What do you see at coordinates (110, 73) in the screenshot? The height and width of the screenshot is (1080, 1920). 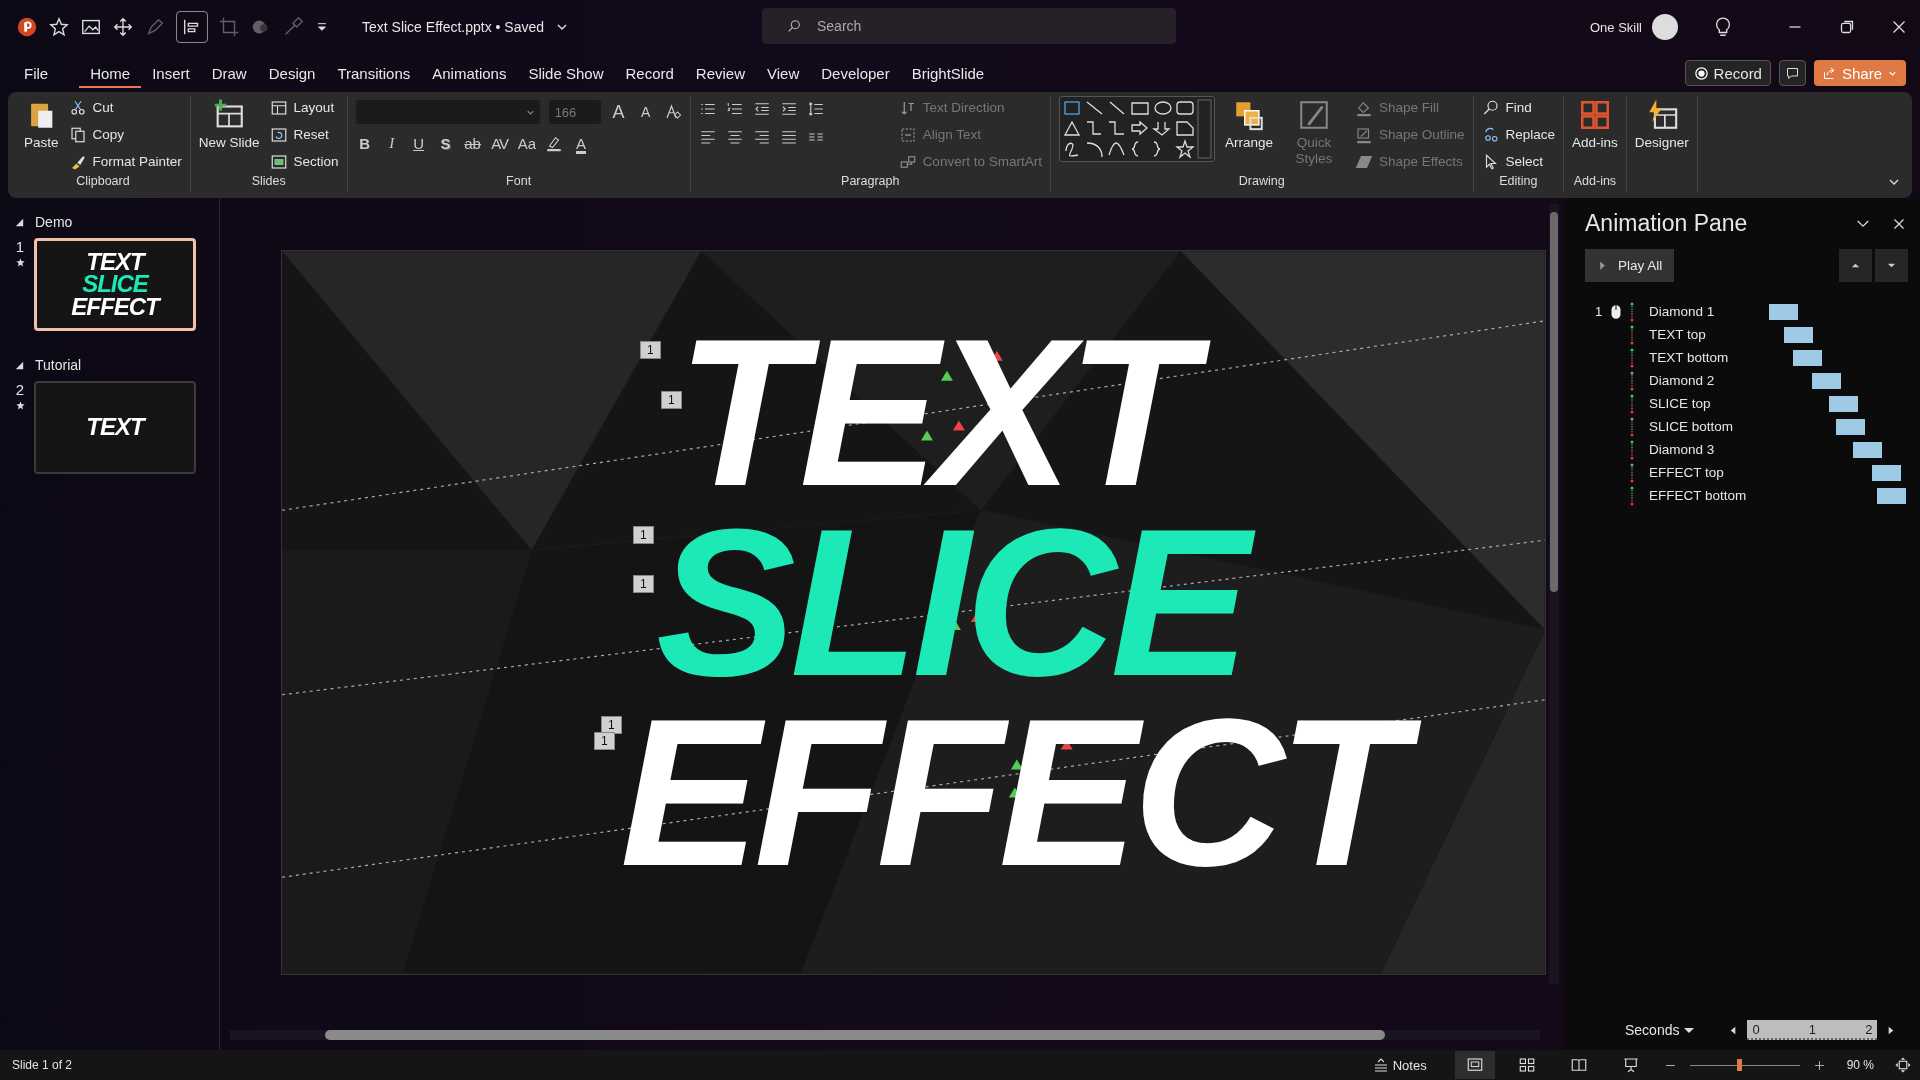 I see `menu-tab: Home` at bounding box center [110, 73].